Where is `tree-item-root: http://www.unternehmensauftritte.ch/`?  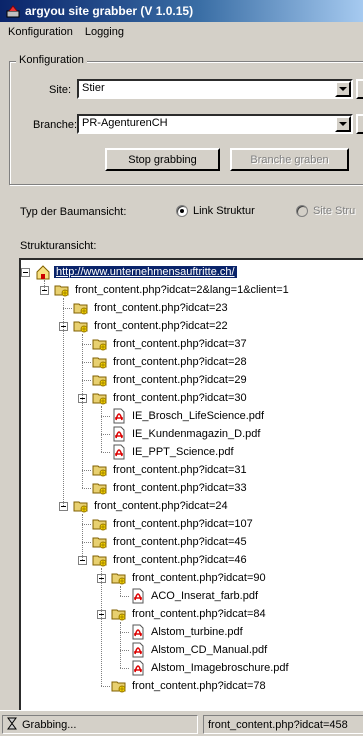 tree-item-root: http://www.unternehmensauftritte.ch/ is located at coordinates (136, 272).